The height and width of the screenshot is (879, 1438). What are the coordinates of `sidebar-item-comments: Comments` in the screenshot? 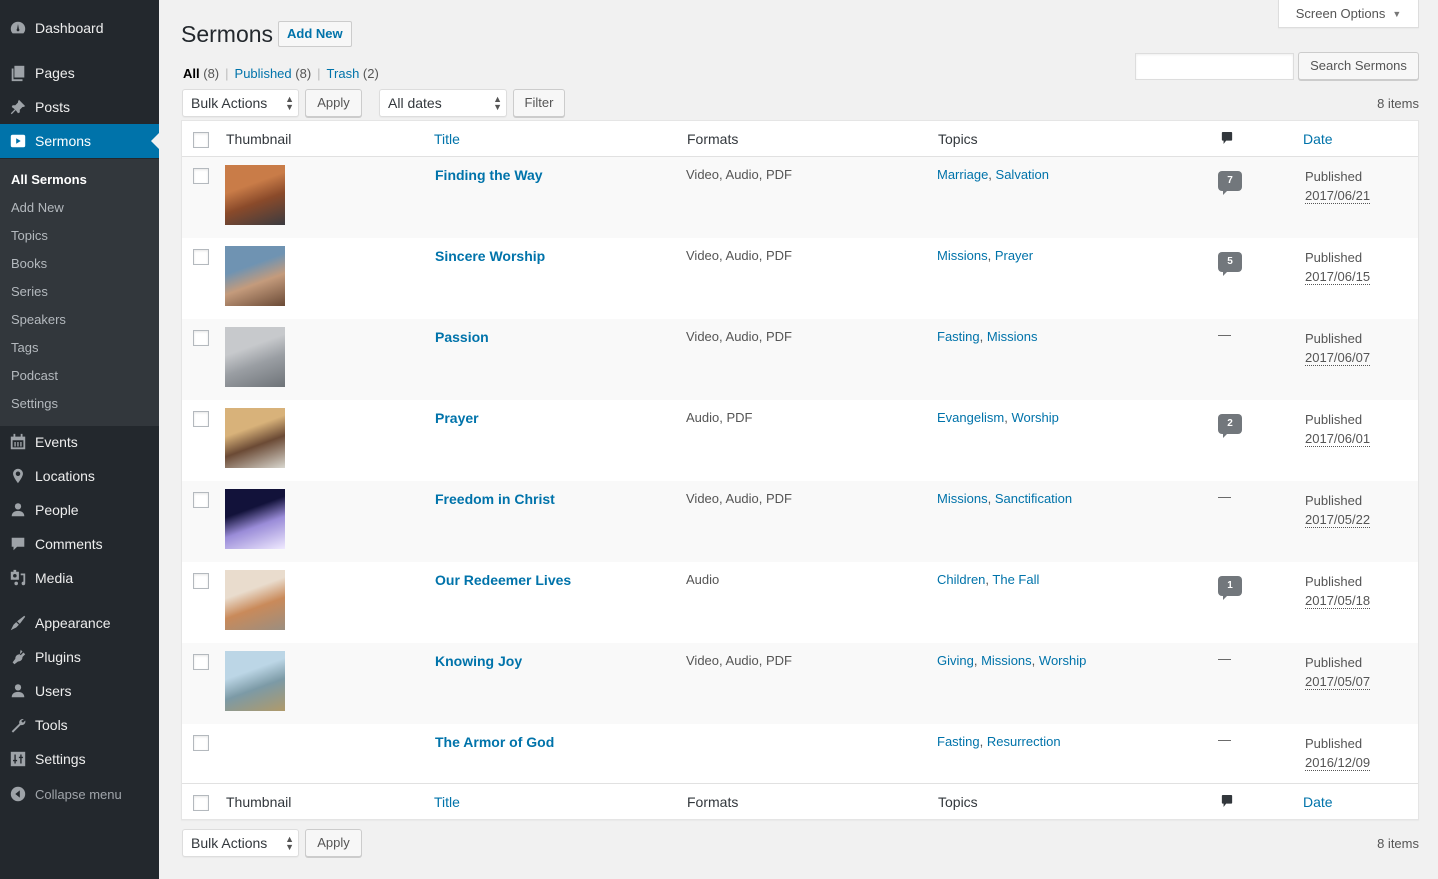 It's located at (79, 544).